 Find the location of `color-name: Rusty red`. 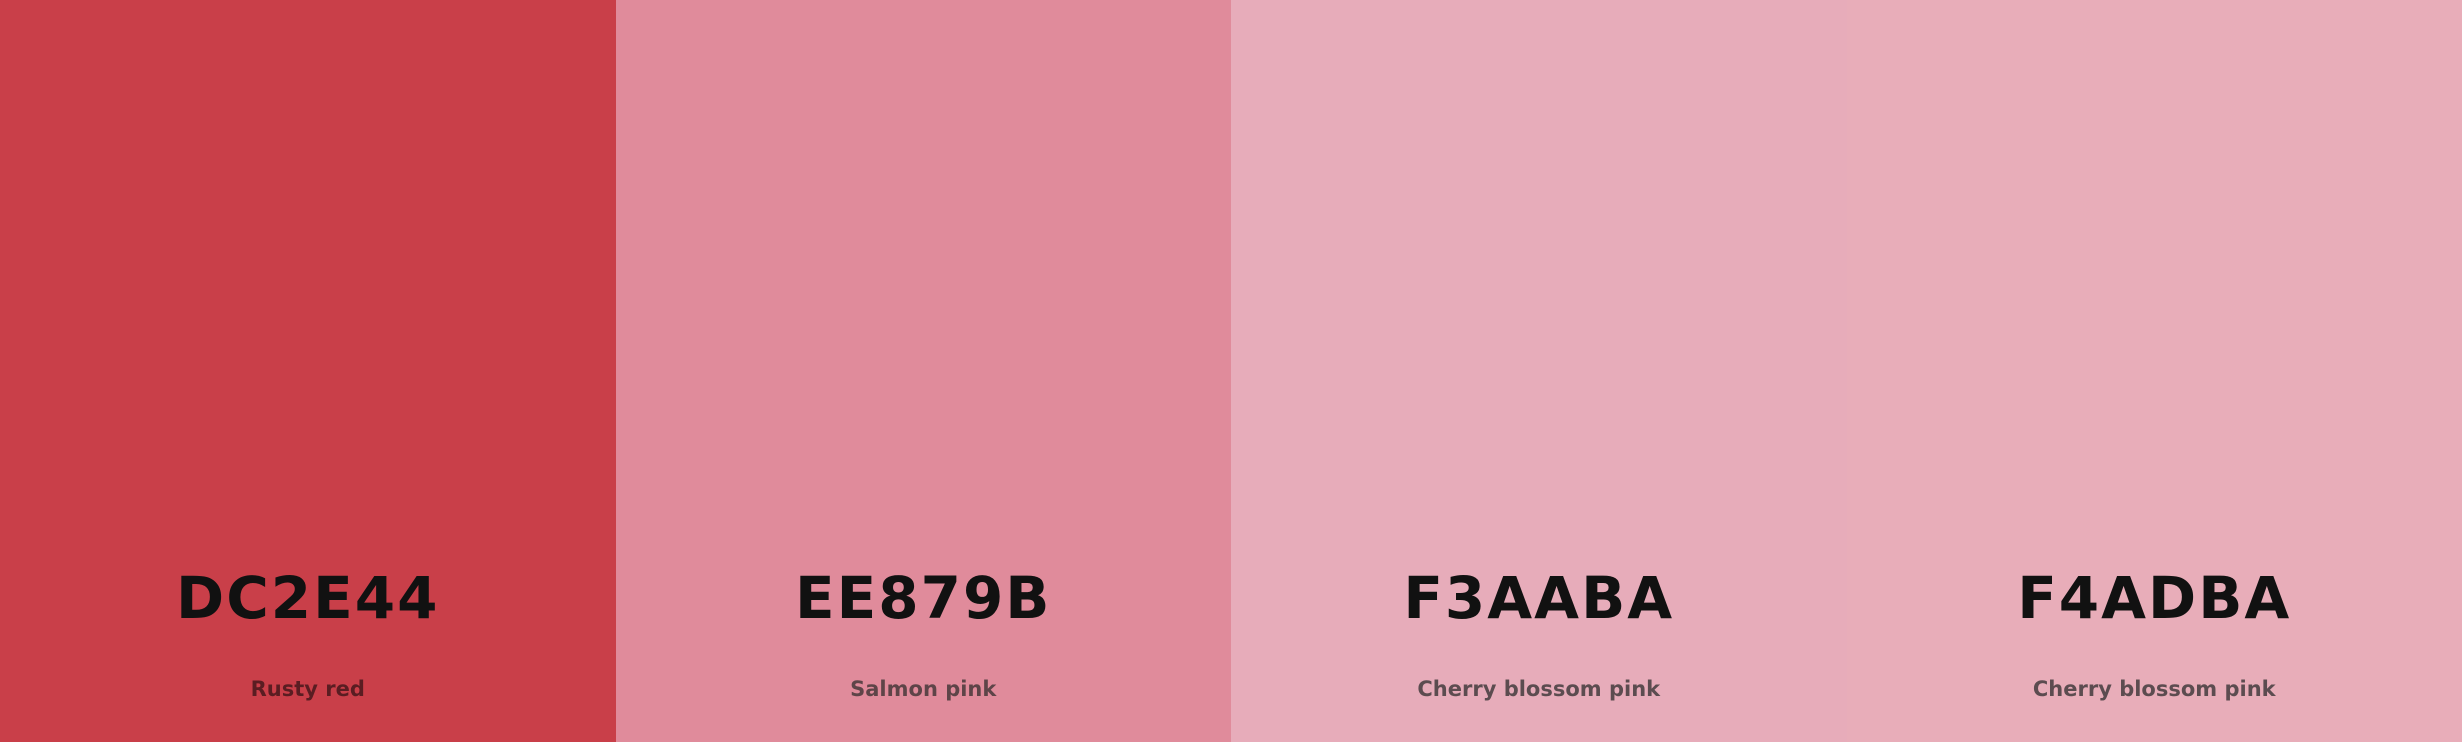

color-name: Rusty red is located at coordinates (307, 689).